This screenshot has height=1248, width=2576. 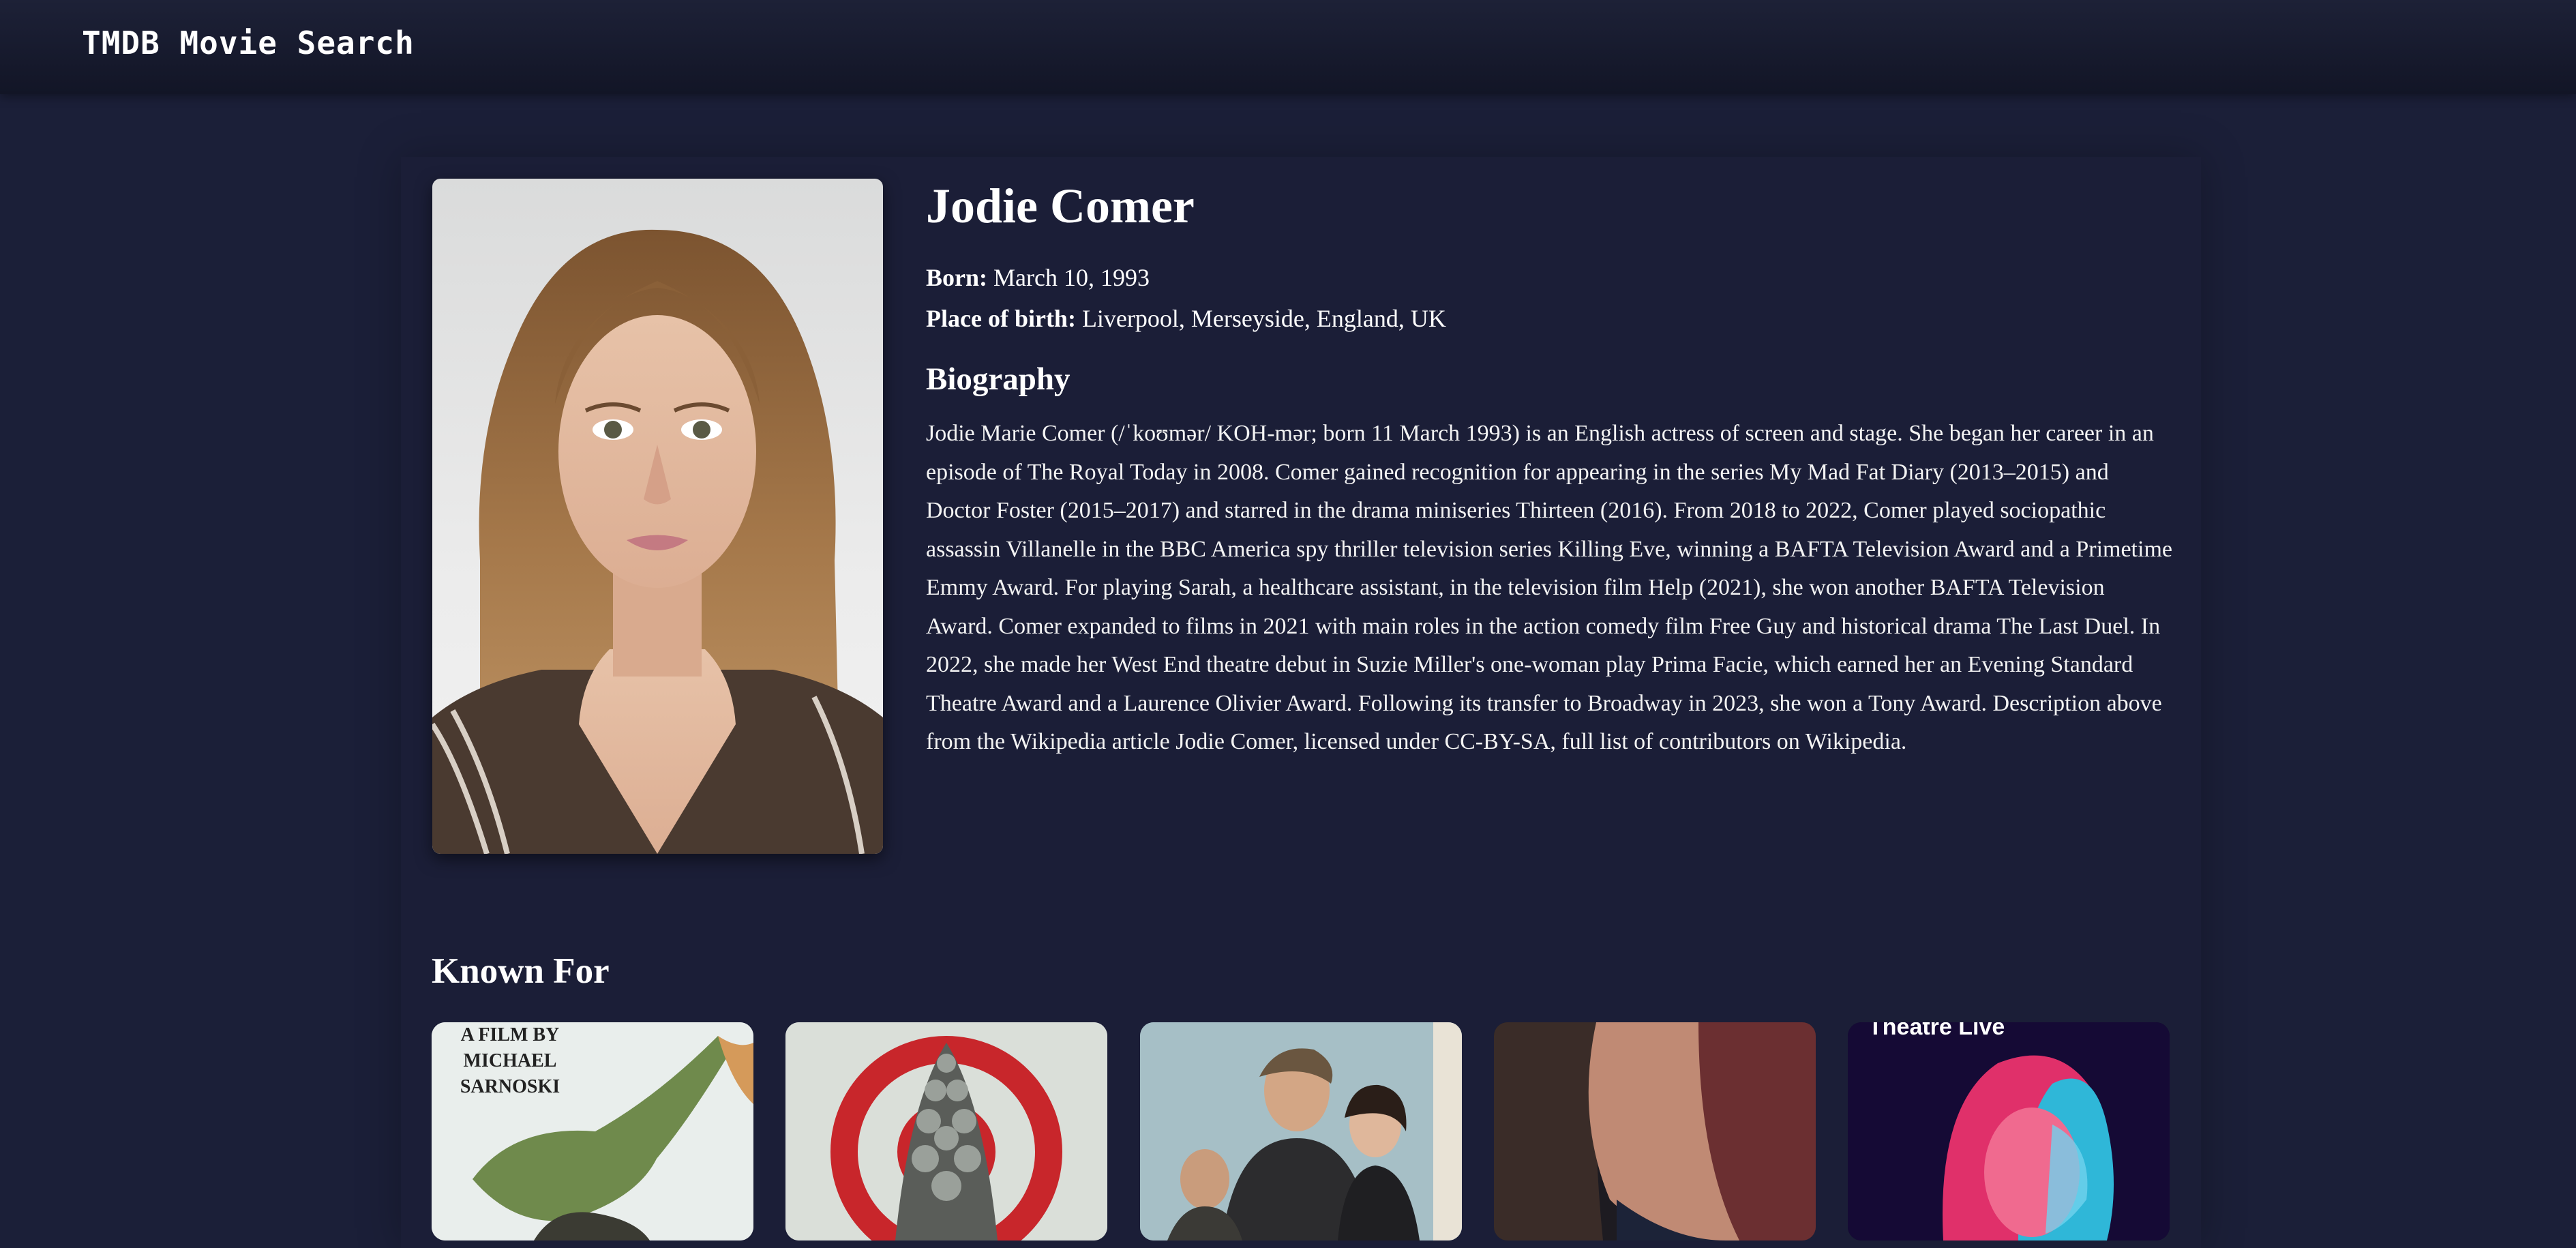 I want to click on poster-caption-5: Theatre Live, so click(x=1936, y=1031).